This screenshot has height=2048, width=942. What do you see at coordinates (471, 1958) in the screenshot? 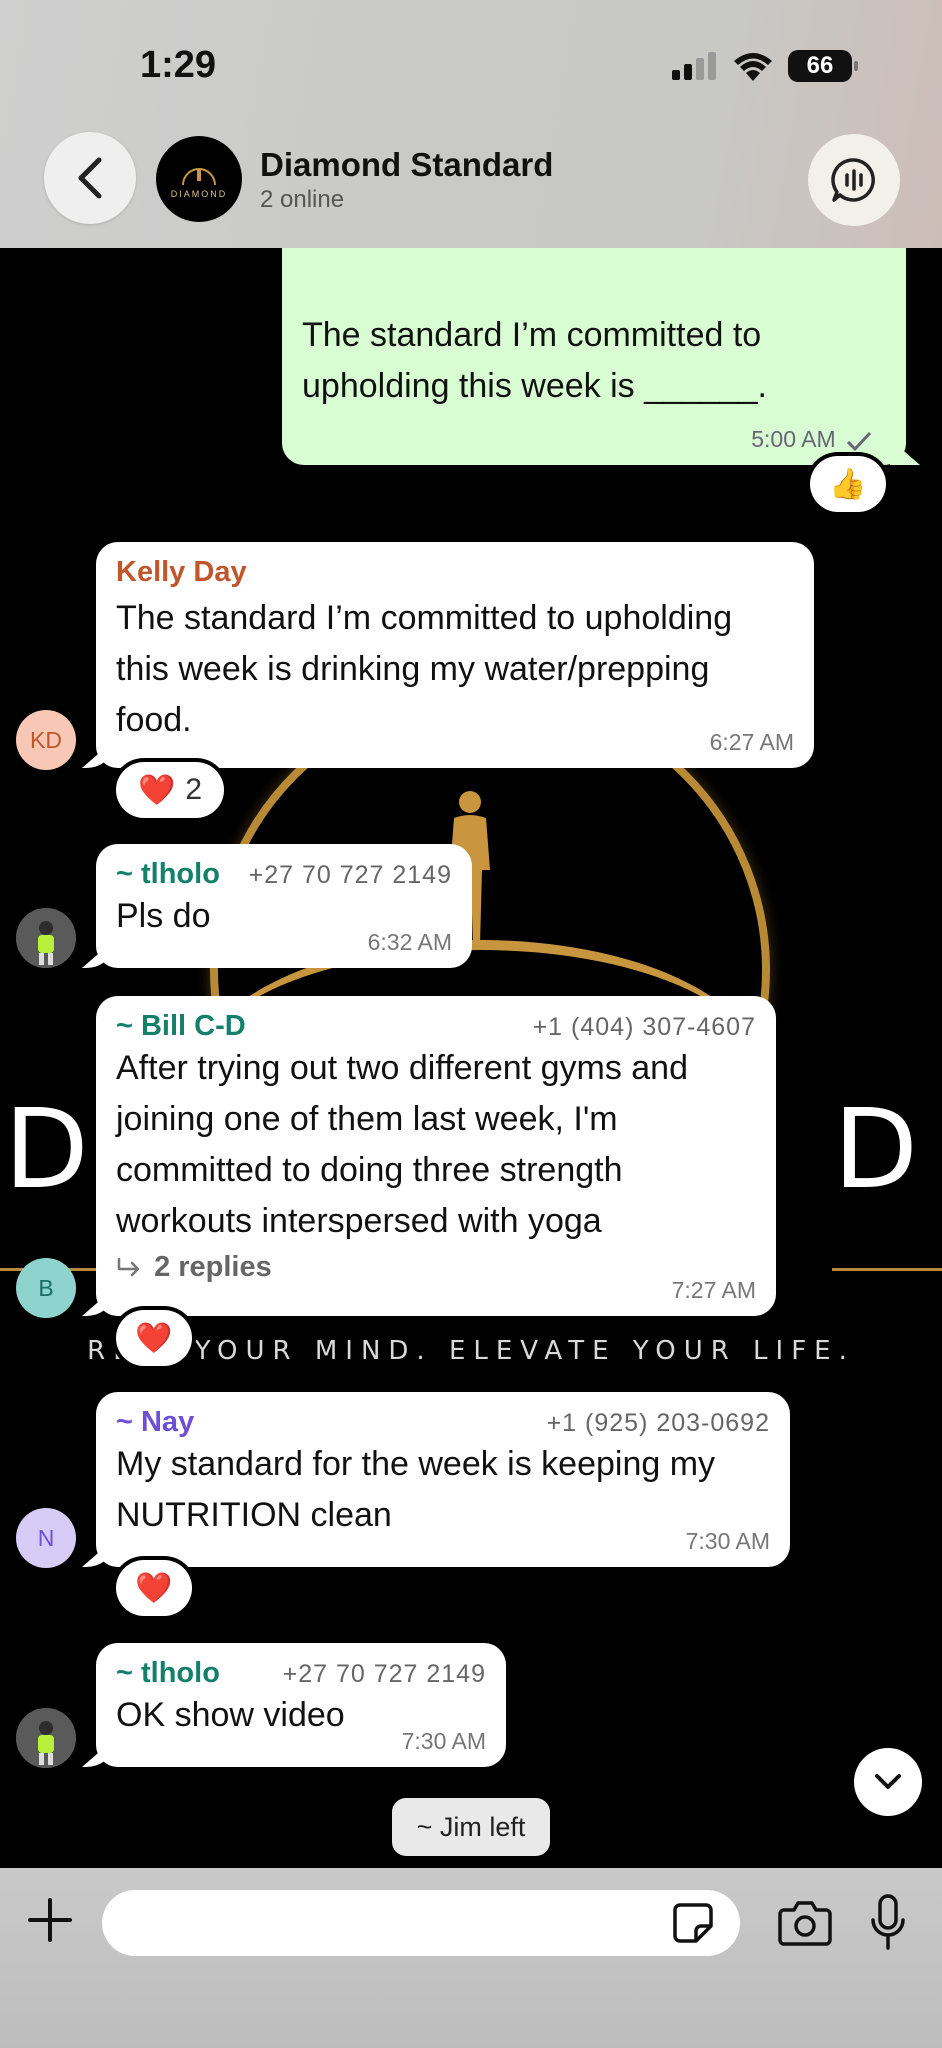
I see `composer-bar` at bounding box center [471, 1958].